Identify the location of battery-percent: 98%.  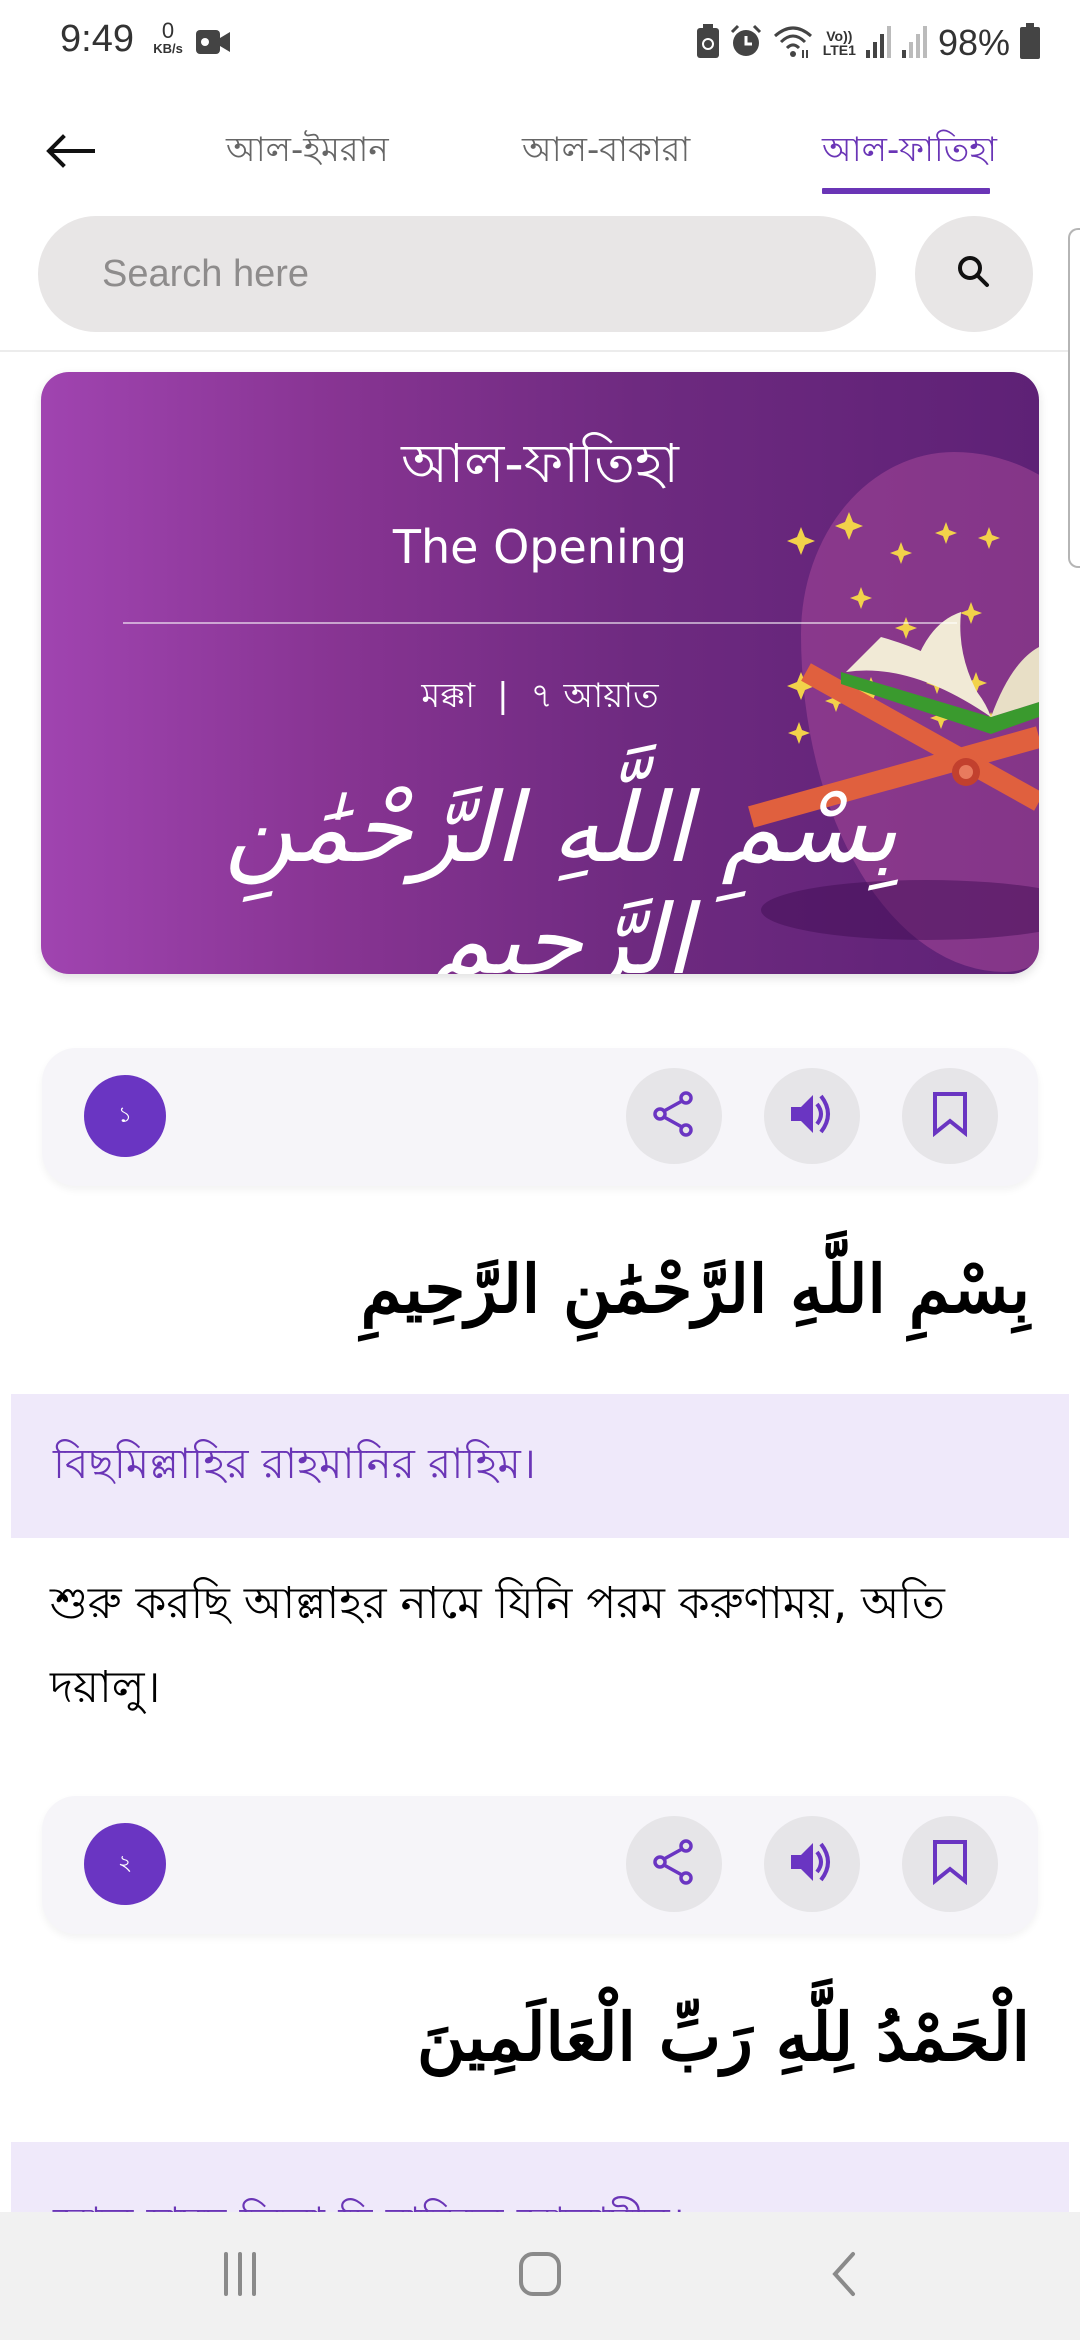
(973, 42).